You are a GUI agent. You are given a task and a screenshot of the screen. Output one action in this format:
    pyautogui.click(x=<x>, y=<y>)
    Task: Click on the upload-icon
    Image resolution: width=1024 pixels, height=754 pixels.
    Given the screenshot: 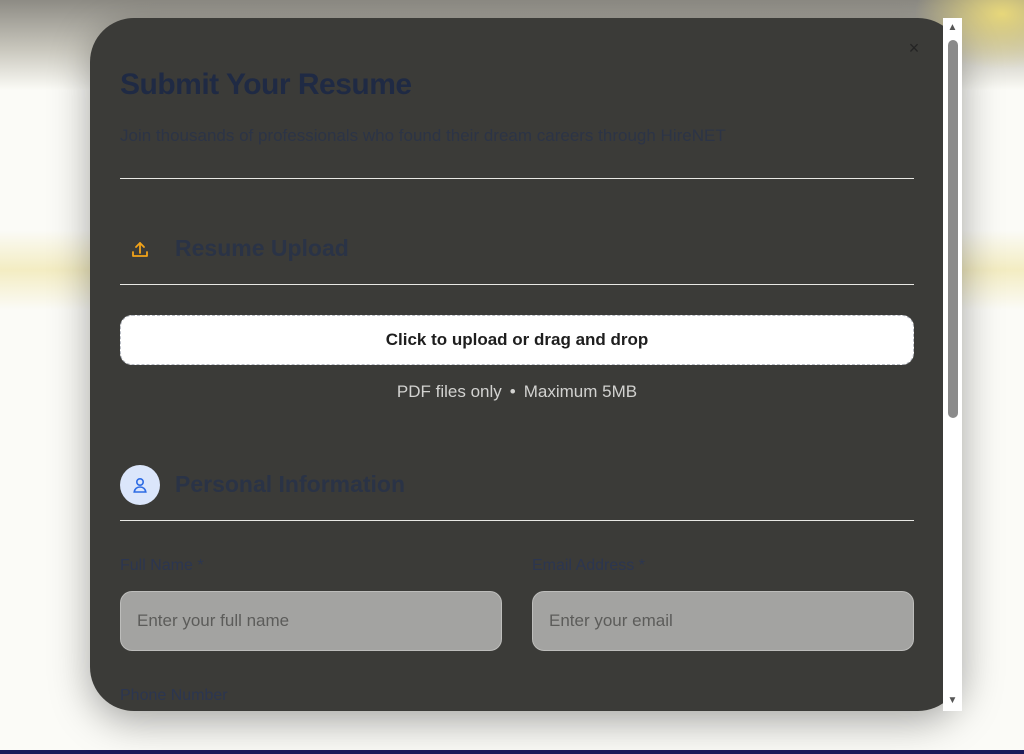 What is the action you would take?
    pyautogui.click(x=140, y=250)
    